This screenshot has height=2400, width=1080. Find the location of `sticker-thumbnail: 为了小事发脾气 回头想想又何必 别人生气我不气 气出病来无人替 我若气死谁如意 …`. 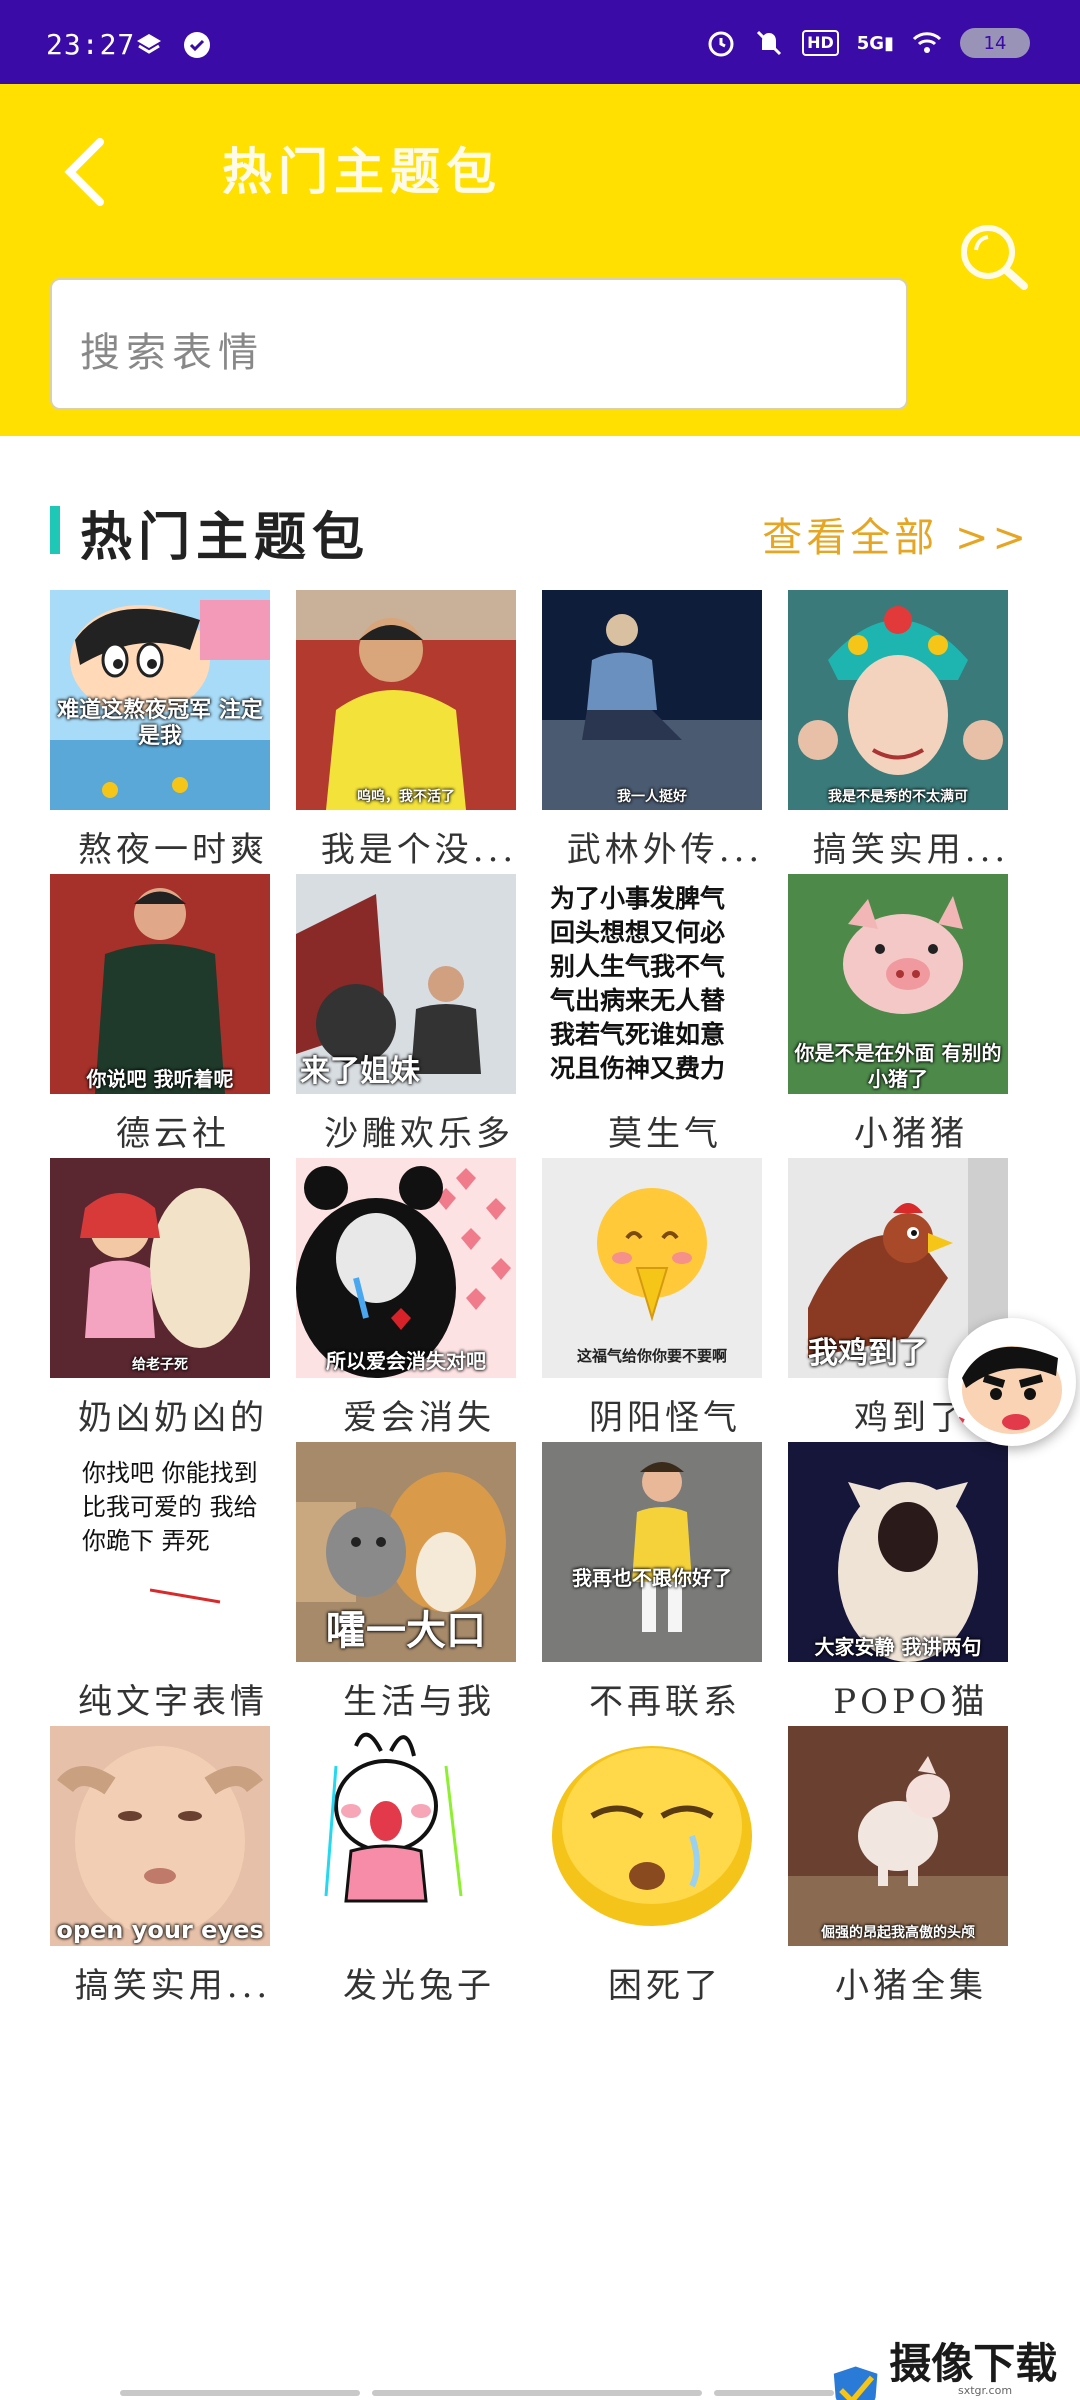

sticker-thumbnail: 为了小事发脾气 回头想想又何必 别人生气我不气 气出病来无人替 我若气死谁如意 … is located at coordinates (652, 984).